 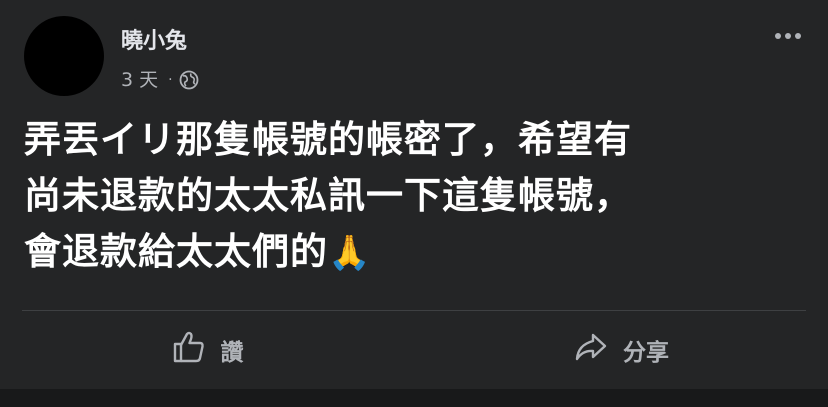 I want to click on like-button: 讚, so click(x=207, y=350).